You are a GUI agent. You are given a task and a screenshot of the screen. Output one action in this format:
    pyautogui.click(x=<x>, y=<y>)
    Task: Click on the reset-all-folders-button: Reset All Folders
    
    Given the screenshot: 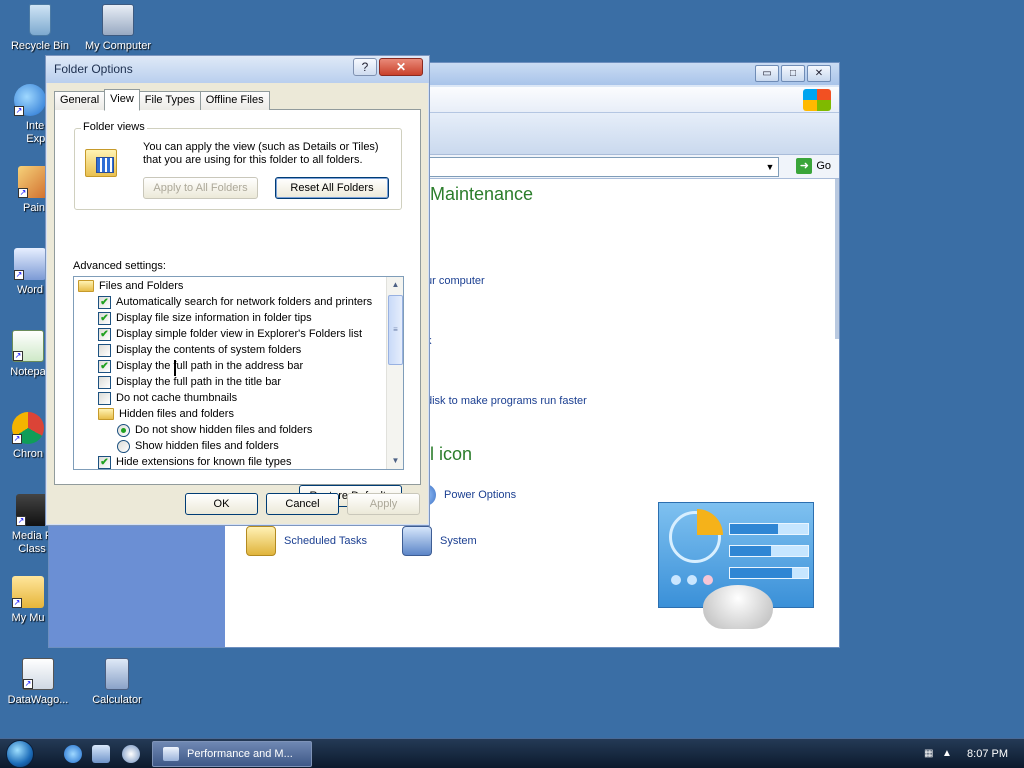 What is the action you would take?
    pyautogui.click(x=332, y=188)
    